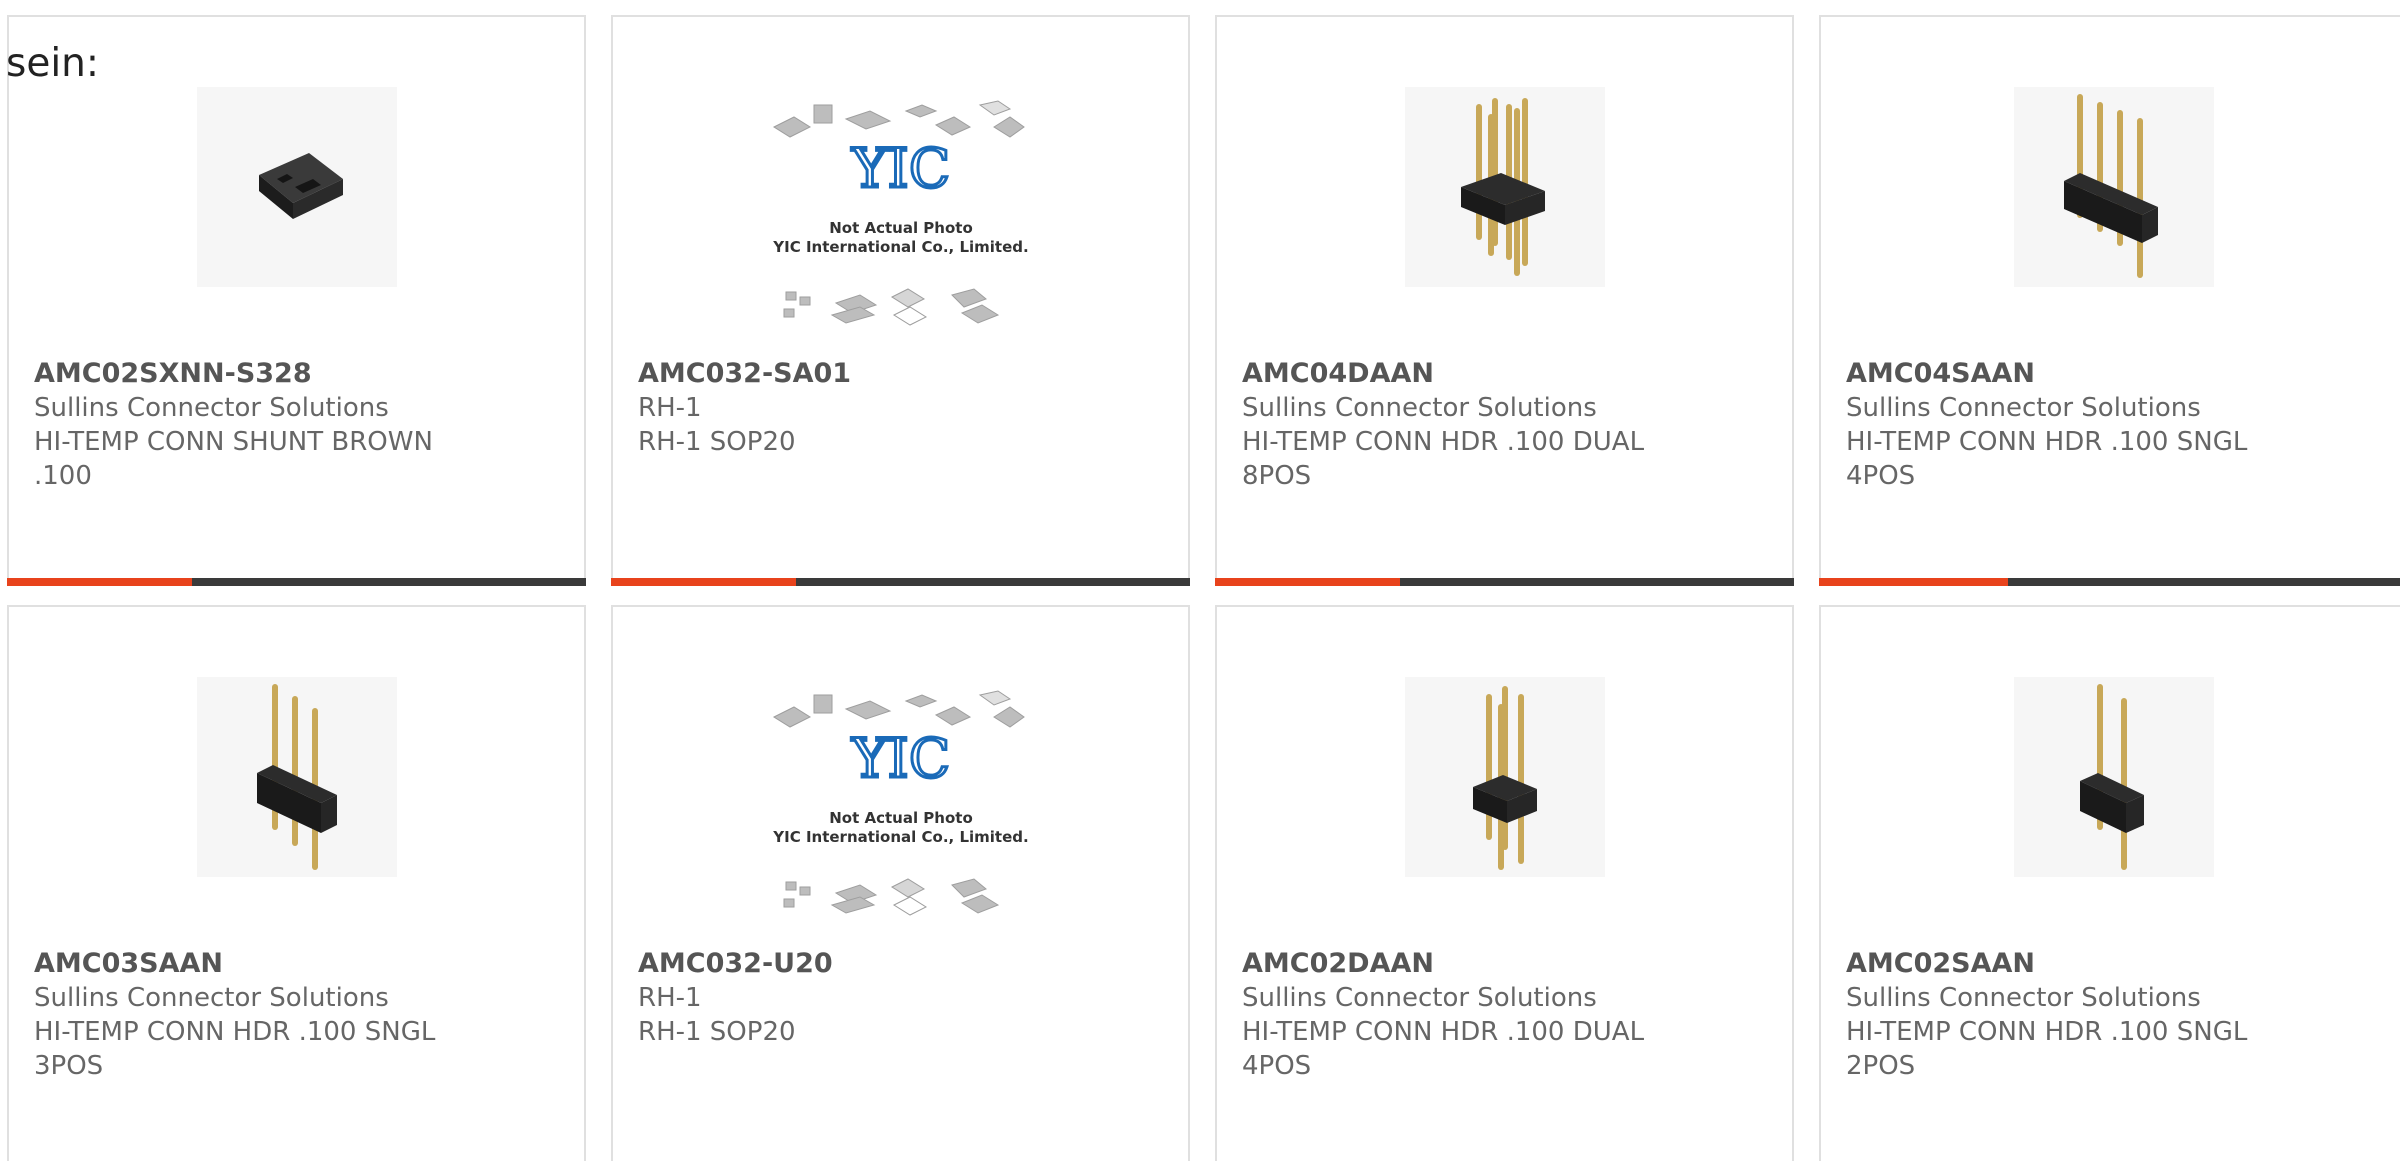 The height and width of the screenshot is (1161, 2400). What do you see at coordinates (1881, 1066) in the screenshot?
I see `description-line: 2POS` at bounding box center [1881, 1066].